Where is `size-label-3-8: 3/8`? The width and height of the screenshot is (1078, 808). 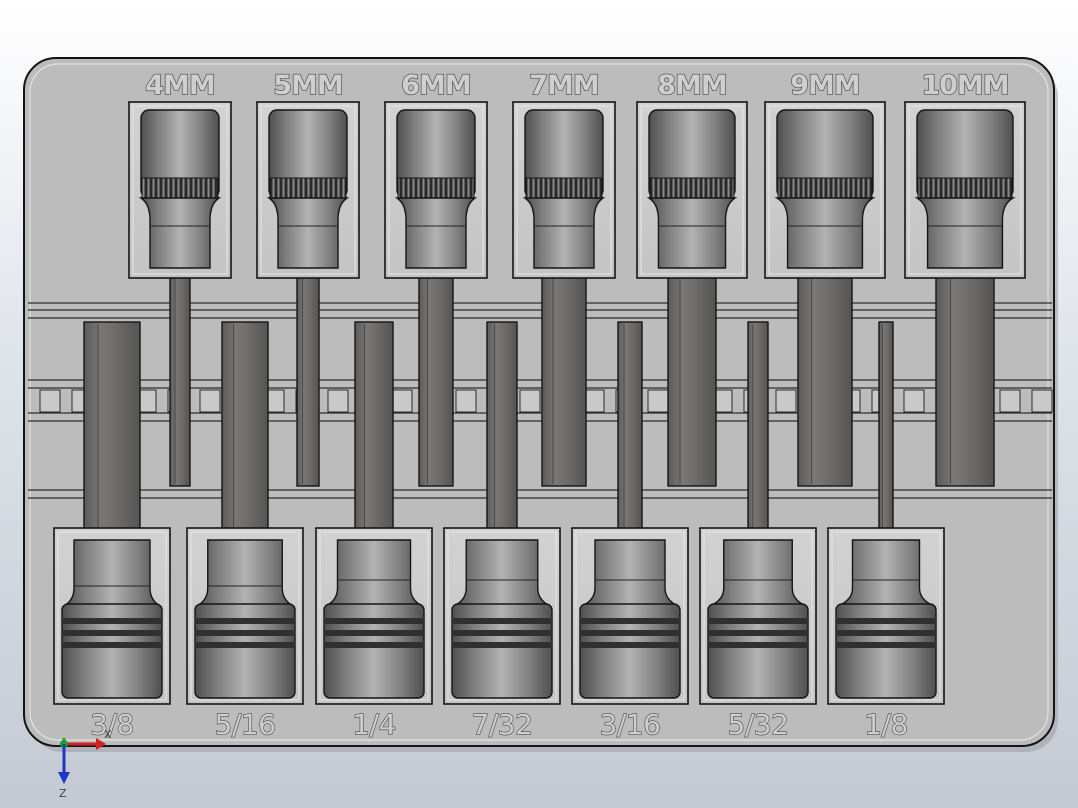 size-label-3-8: 3/8 is located at coordinates (112, 724).